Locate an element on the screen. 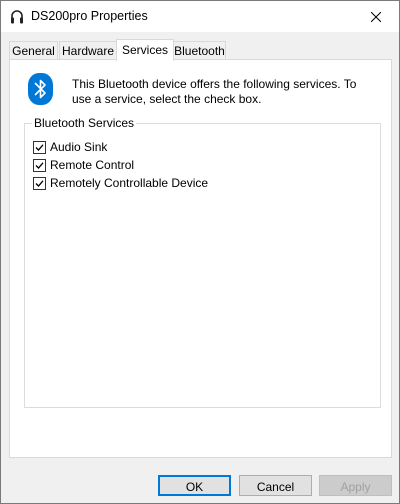 This screenshot has height=504, width=400. service-remotely-controllable-device: Remotely Controllable Device is located at coordinates (120, 183).